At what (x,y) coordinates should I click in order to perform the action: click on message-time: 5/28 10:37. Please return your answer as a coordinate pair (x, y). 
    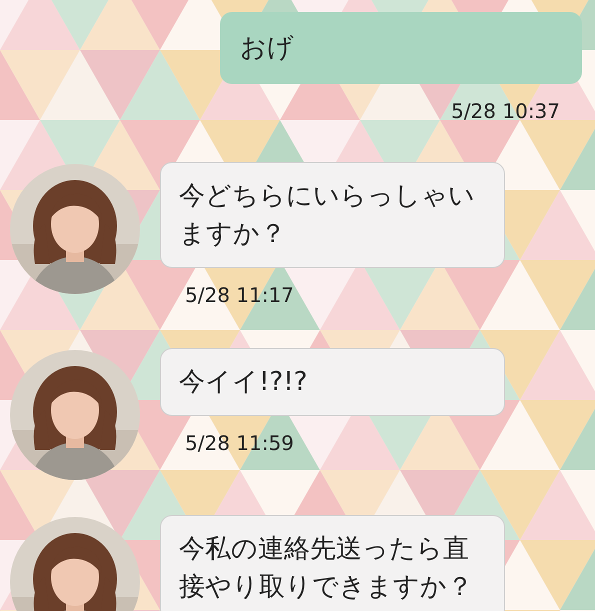
    Looking at the image, I should click on (505, 111).